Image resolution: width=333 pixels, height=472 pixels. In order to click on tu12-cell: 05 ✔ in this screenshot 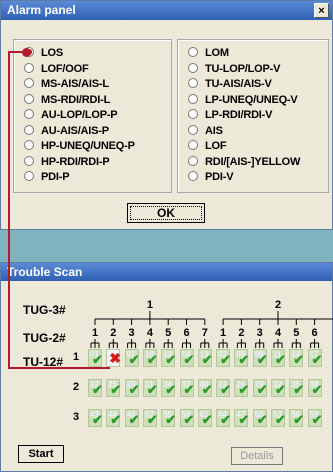, I will do `click(241, 358)`.